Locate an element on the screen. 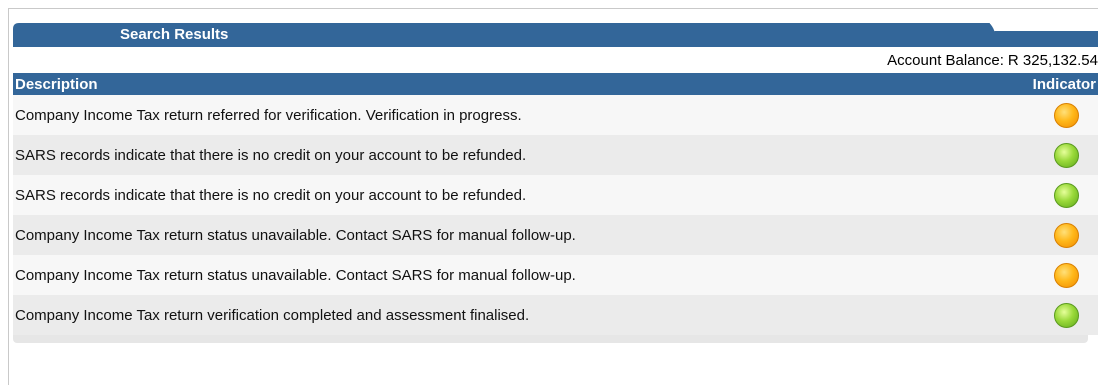 The width and height of the screenshot is (1098, 385). column-header-description: Description is located at coordinates (56, 84).